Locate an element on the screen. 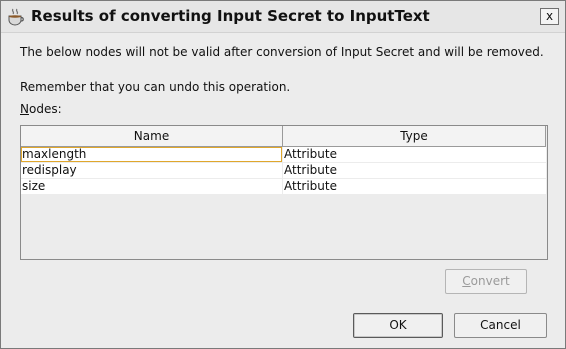 The width and height of the screenshot is (566, 349). convert-button: Convert is located at coordinates (486, 281).